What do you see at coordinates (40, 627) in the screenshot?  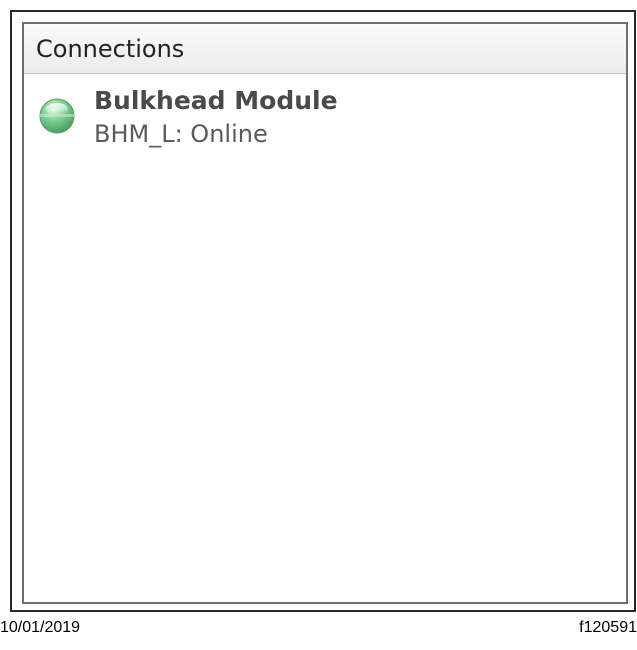 I see `figure-date: 10/01/2019` at bounding box center [40, 627].